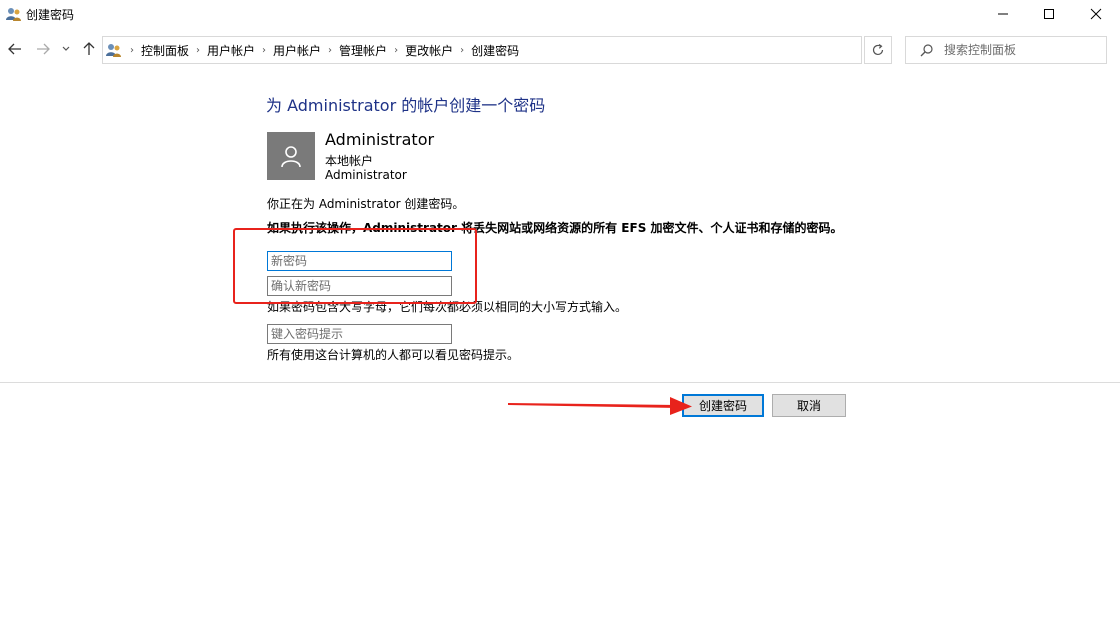 Image resolution: width=1120 pixels, height=632 pixels. Describe the element at coordinates (809, 405) in the screenshot. I see `cancel-button: 取消` at that location.